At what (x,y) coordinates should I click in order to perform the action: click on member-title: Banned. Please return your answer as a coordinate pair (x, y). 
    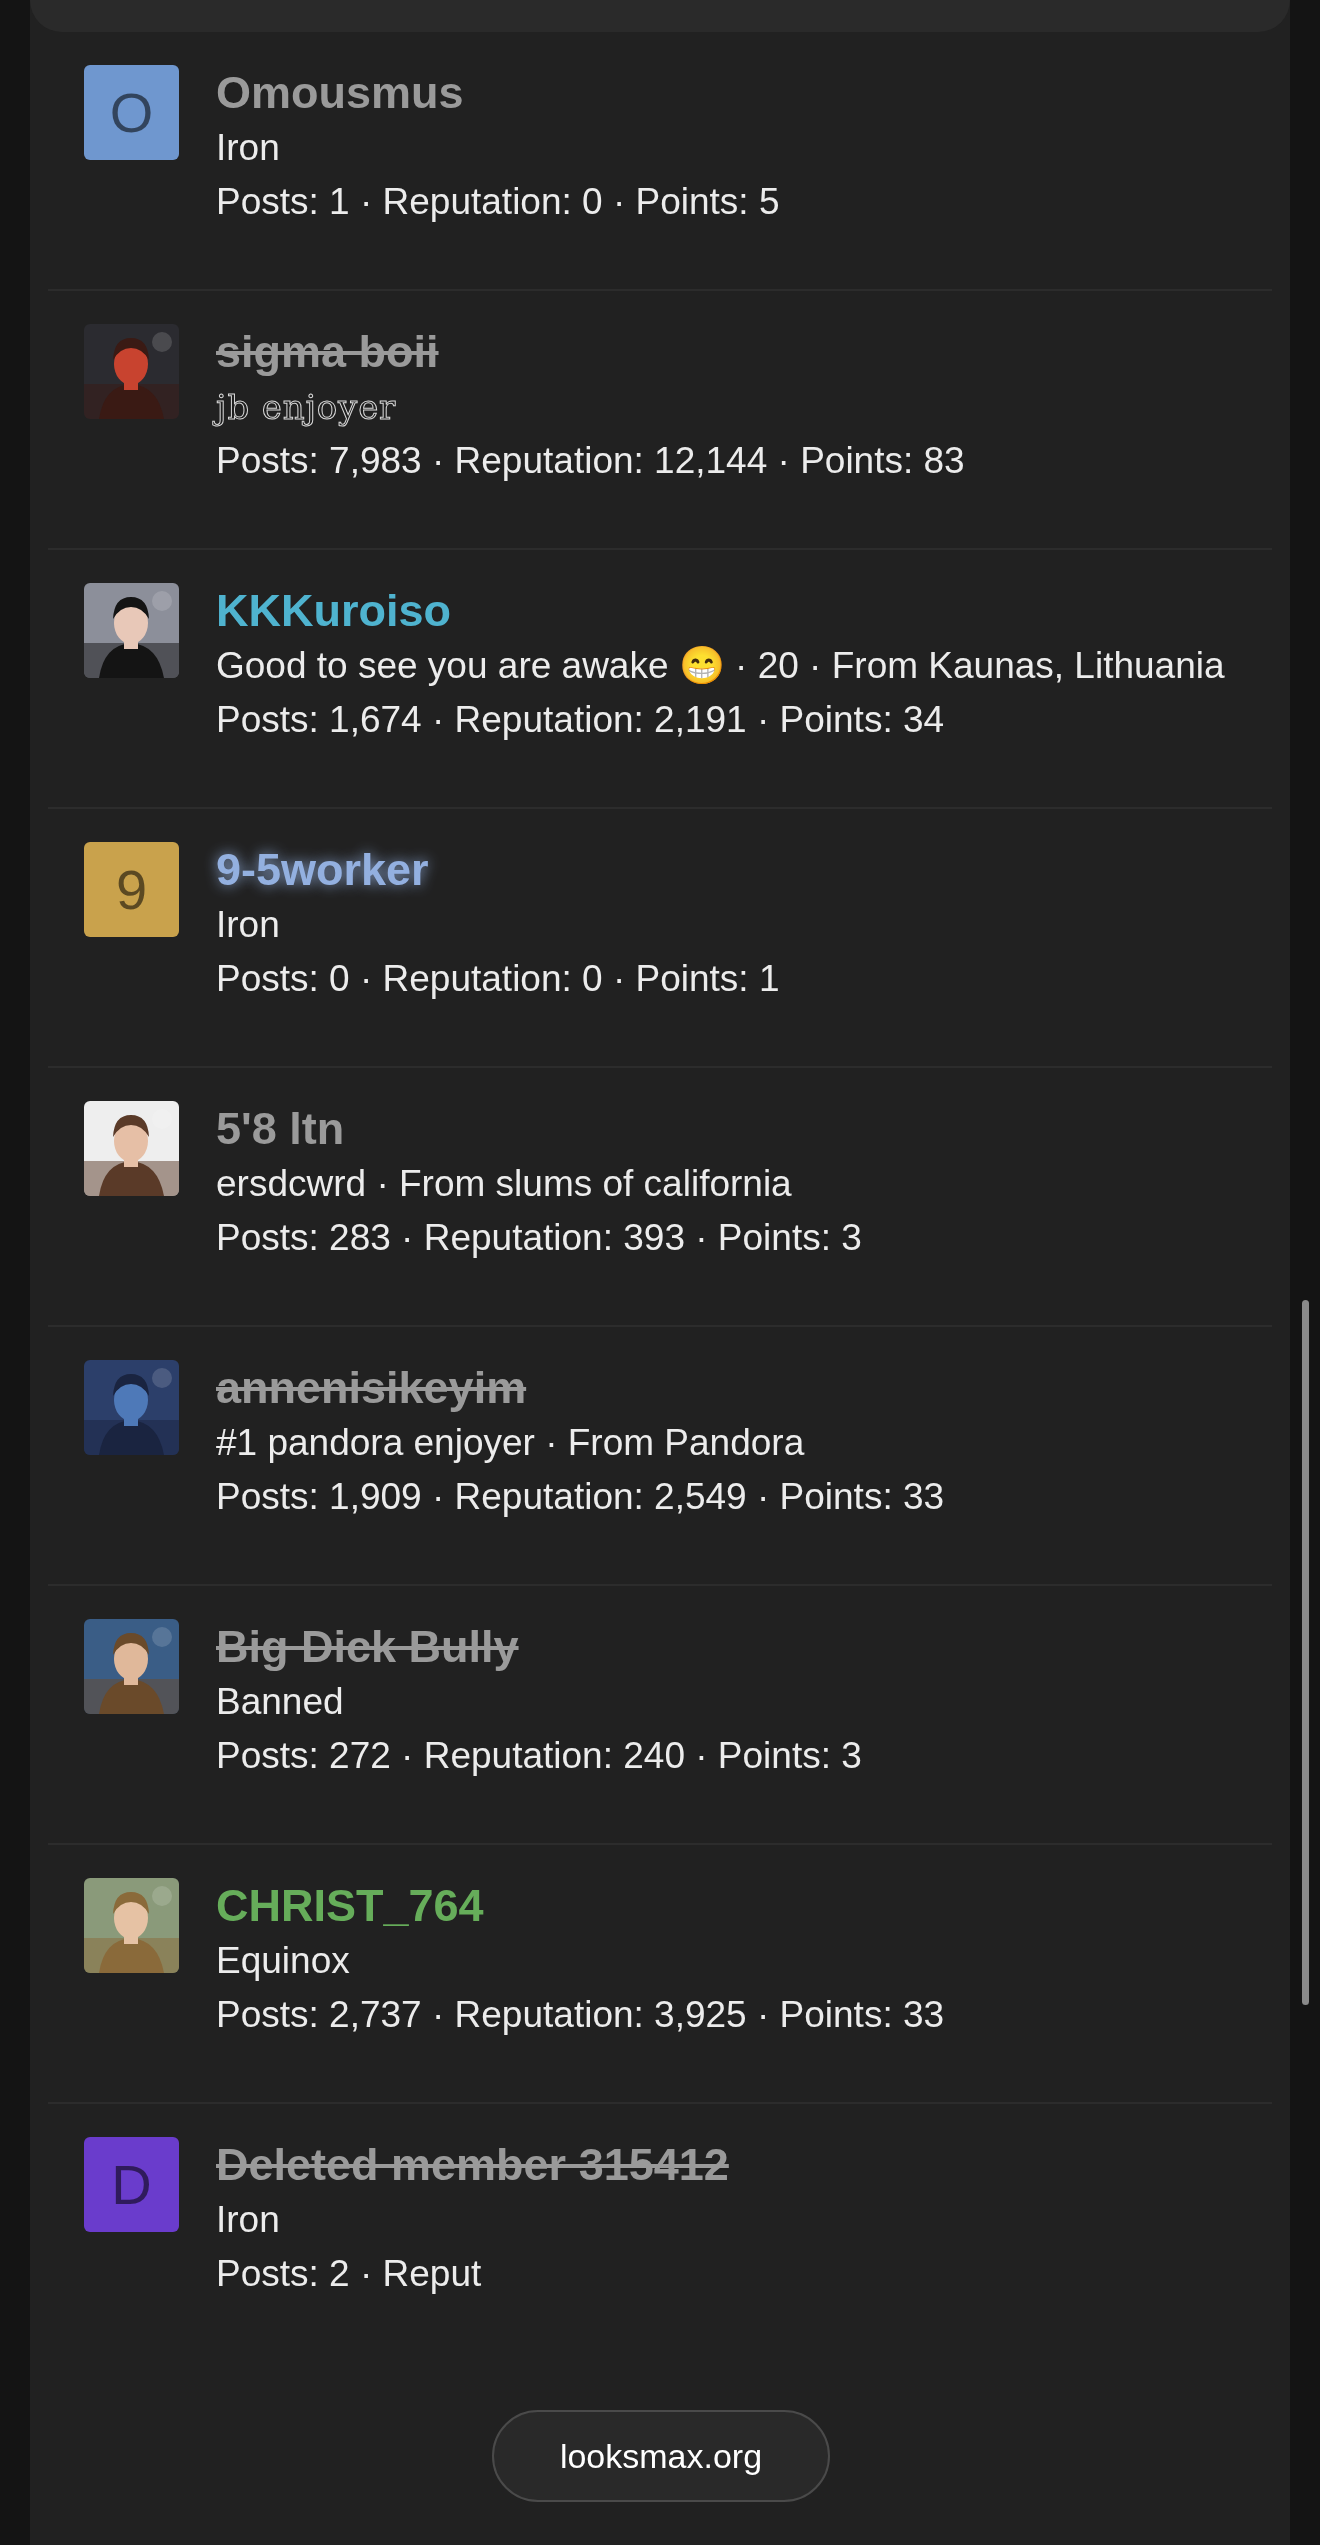
    Looking at the image, I should click on (280, 1702).